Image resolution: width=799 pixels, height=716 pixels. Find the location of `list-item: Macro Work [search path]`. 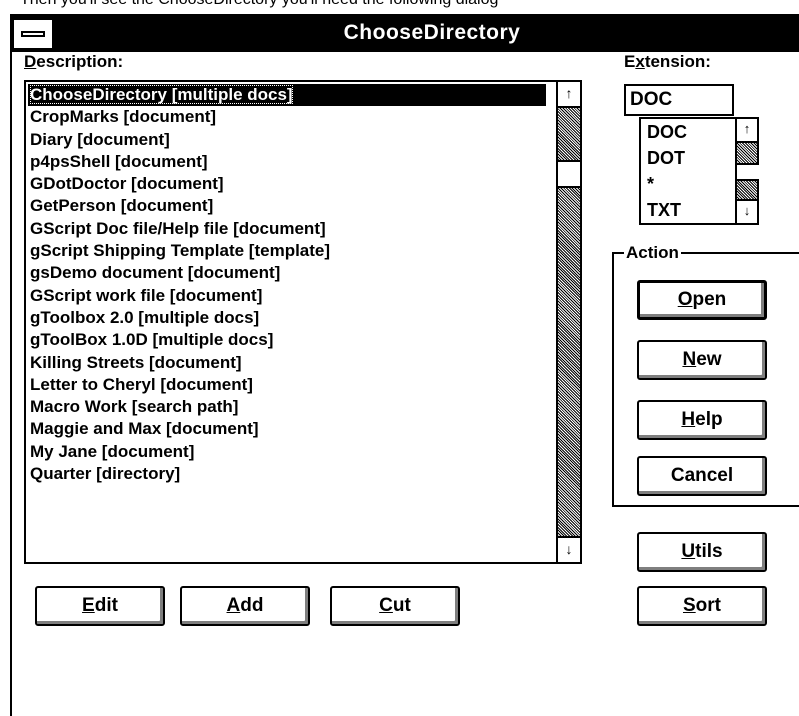

list-item: Macro Work [search path] is located at coordinates (287, 407).